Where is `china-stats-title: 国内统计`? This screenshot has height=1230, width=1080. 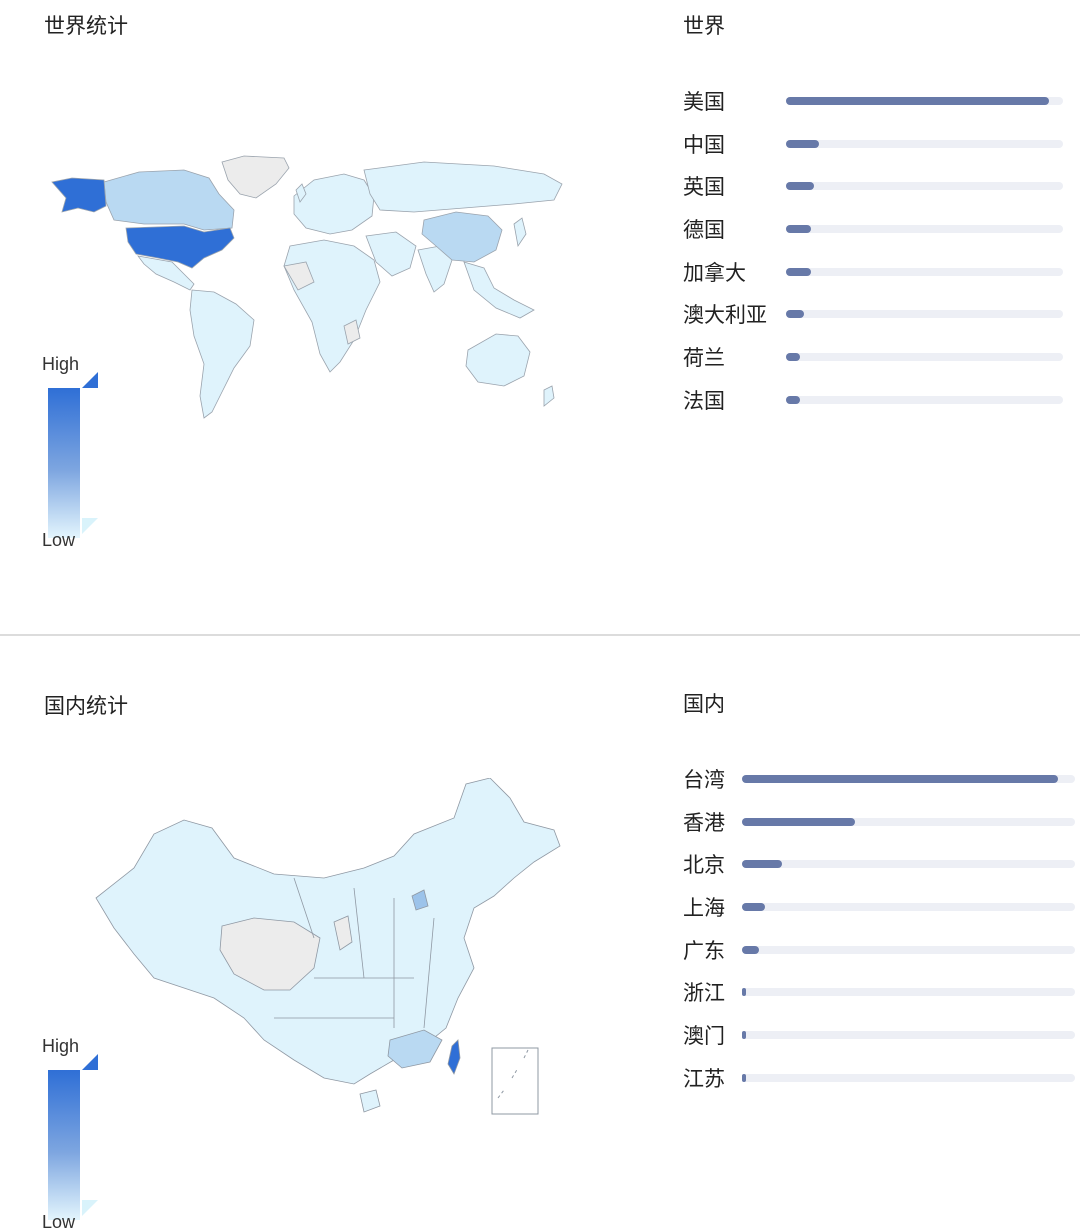
china-stats-title: 国内统计 is located at coordinates (86, 706).